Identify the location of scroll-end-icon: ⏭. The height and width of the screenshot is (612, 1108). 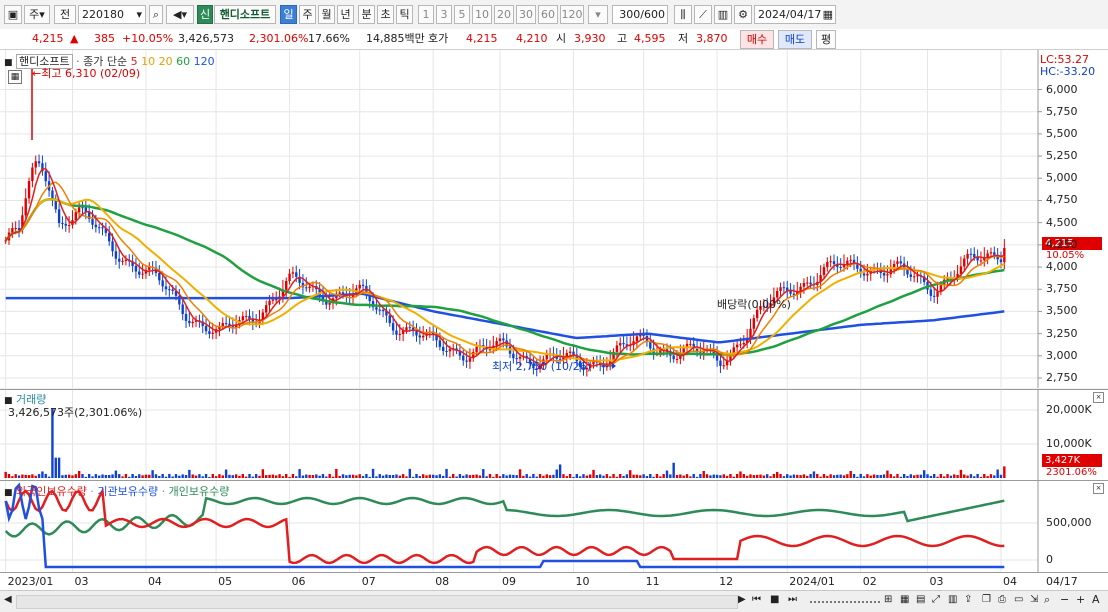
(792, 599).